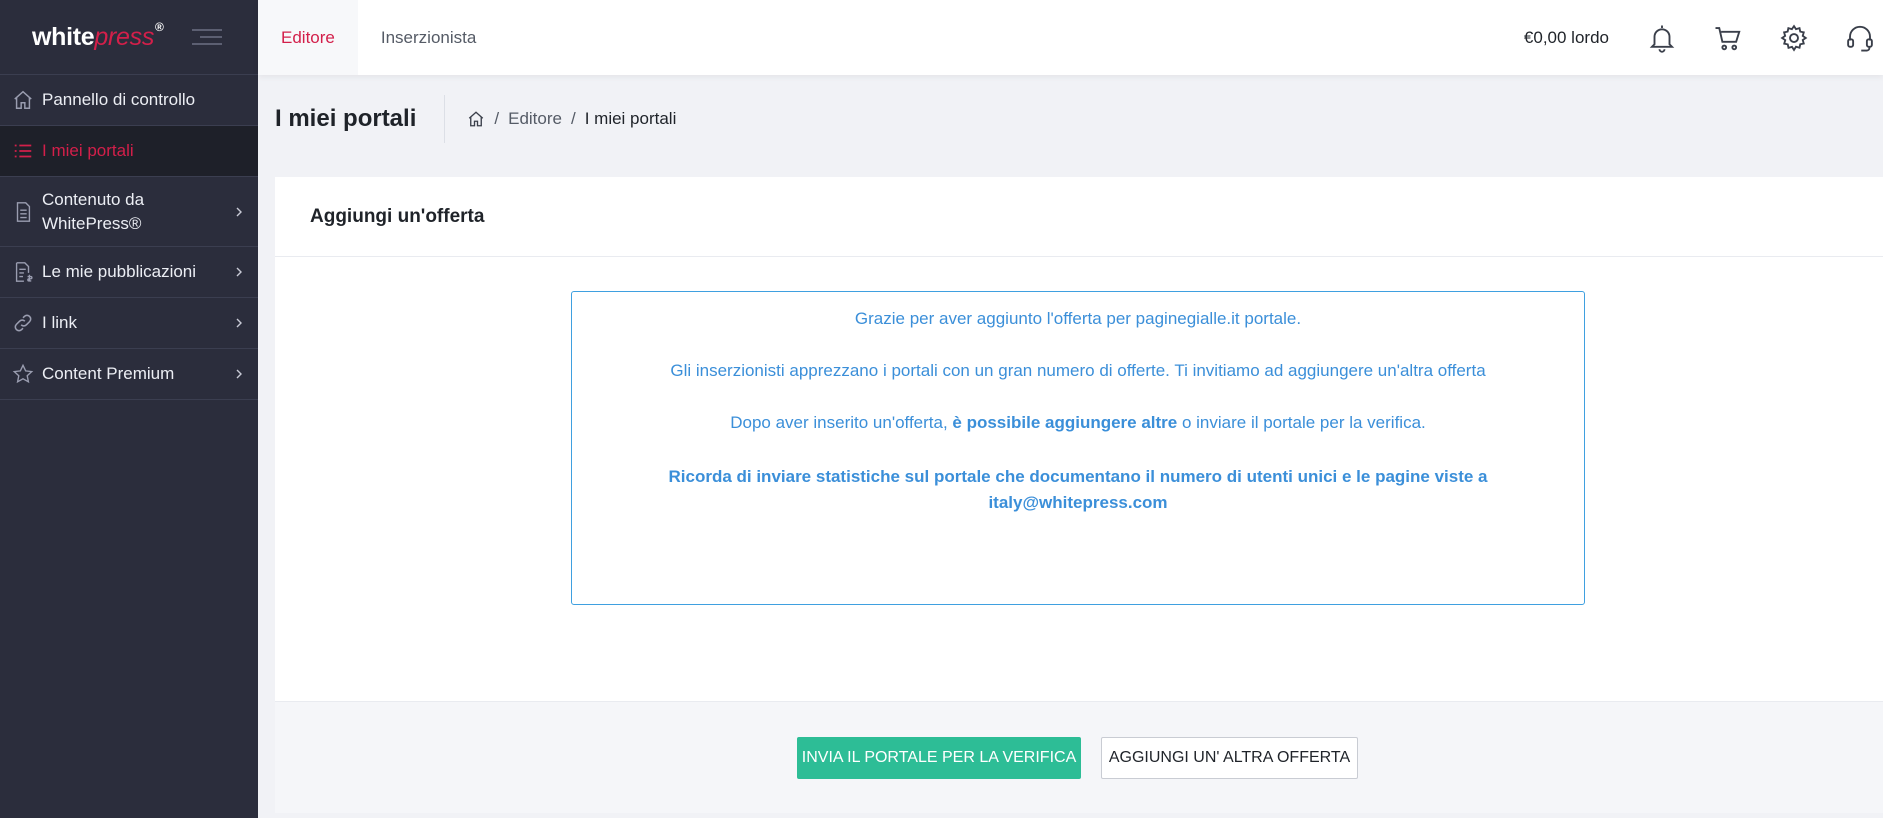  What do you see at coordinates (535, 119) in the screenshot?
I see `breadcrumb-editore: Editore` at bounding box center [535, 119].